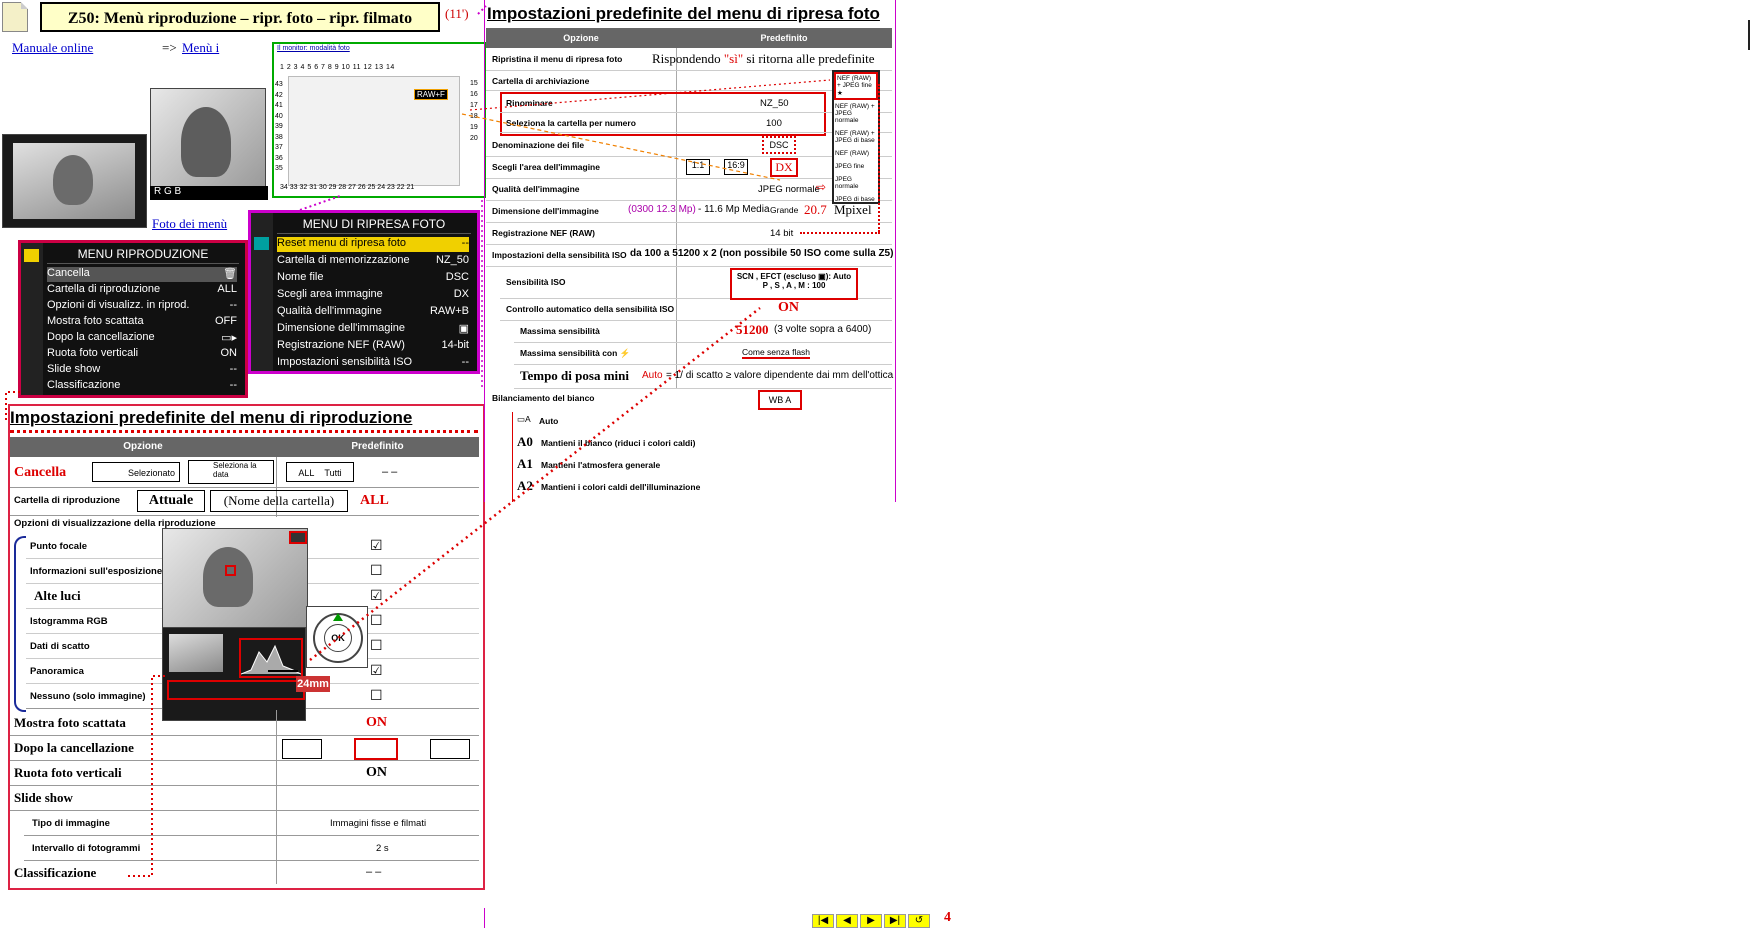 The image size is (1754, 933). Describe the element at coordinates (895, 921) in the screenshot. I see `last-page-button: ▶|` at that location.